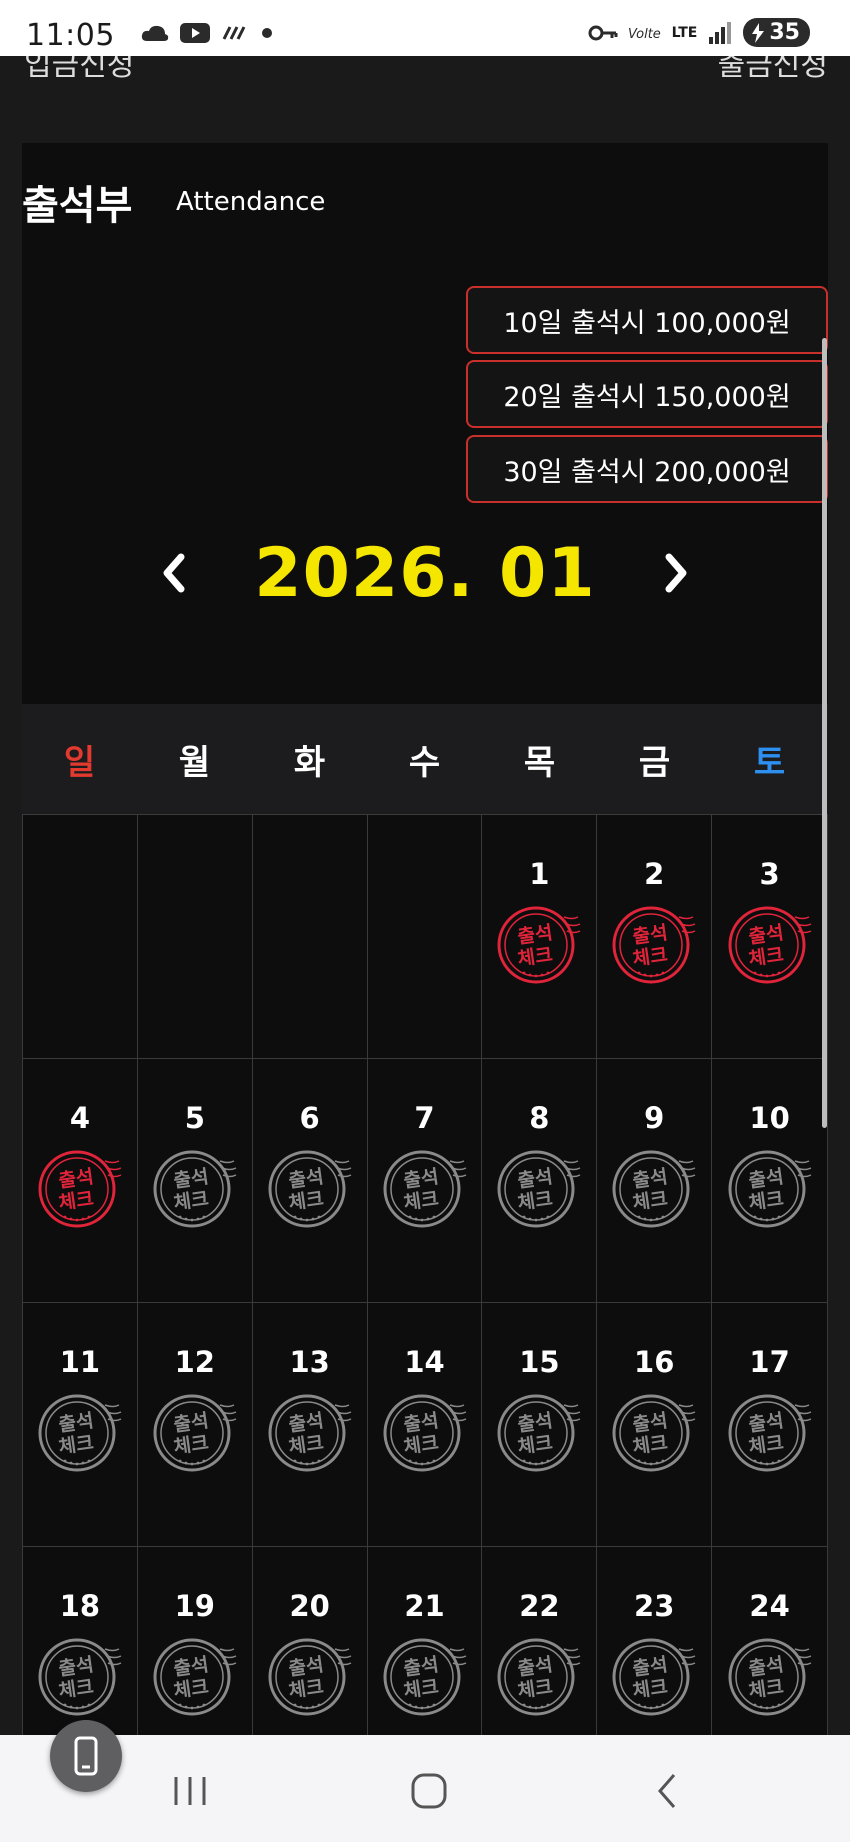 This screenshot has height=1842, width=850. Describe the element at coordinates (720, 32) in the screenshot. I see `signal-icon` at that location.